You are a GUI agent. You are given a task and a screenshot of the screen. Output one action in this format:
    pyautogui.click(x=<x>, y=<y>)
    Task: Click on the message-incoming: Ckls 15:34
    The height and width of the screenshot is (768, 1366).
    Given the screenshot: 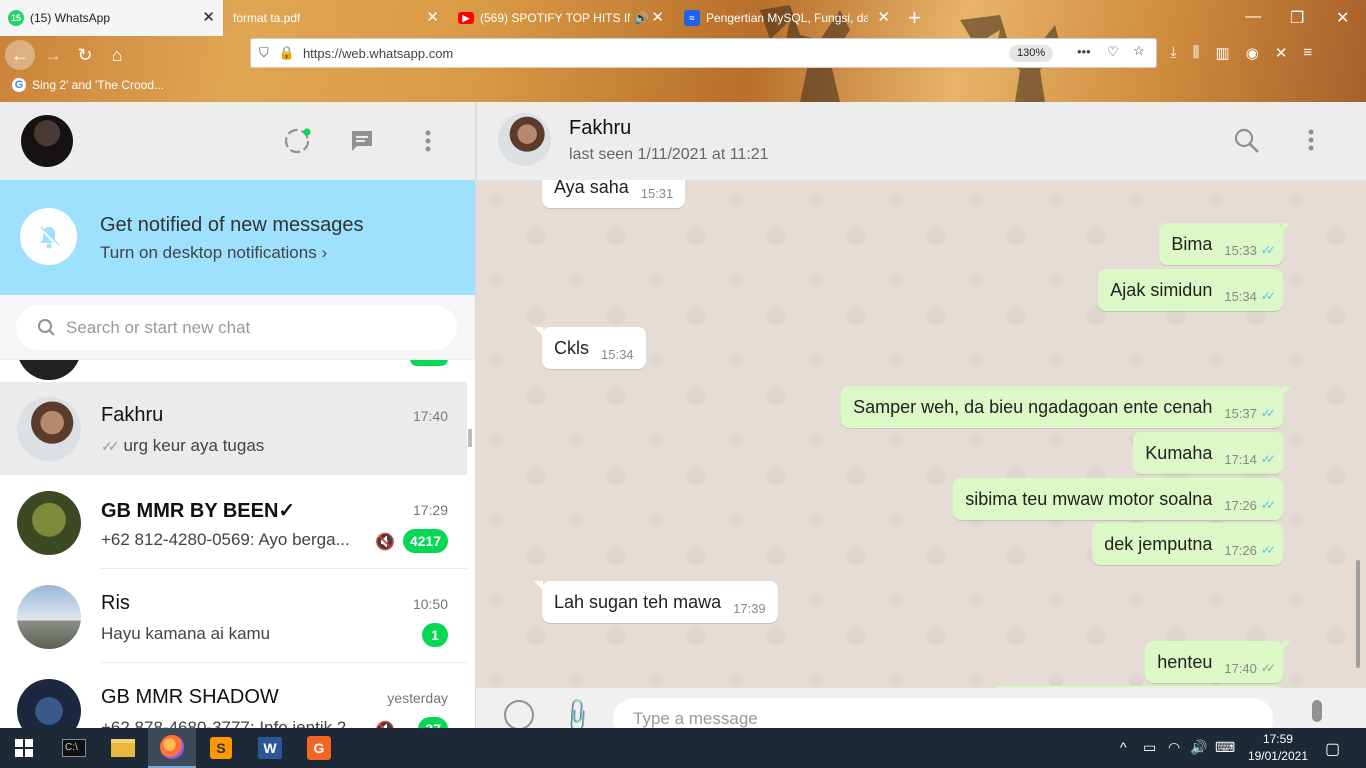 What is the action you would take?
    pyautogui.click(x=590, y=348)
    